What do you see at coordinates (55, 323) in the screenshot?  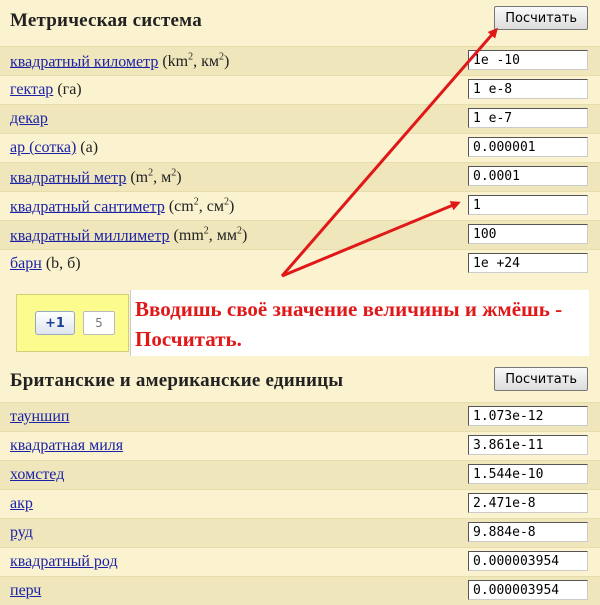 I see `plus-one-button: +1` at bounding box center [55, 323].